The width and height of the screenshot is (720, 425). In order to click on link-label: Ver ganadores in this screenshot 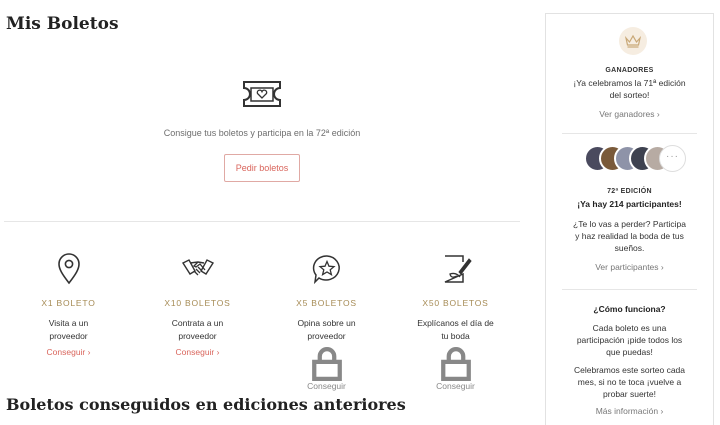, I will do `click(627, 114)`.